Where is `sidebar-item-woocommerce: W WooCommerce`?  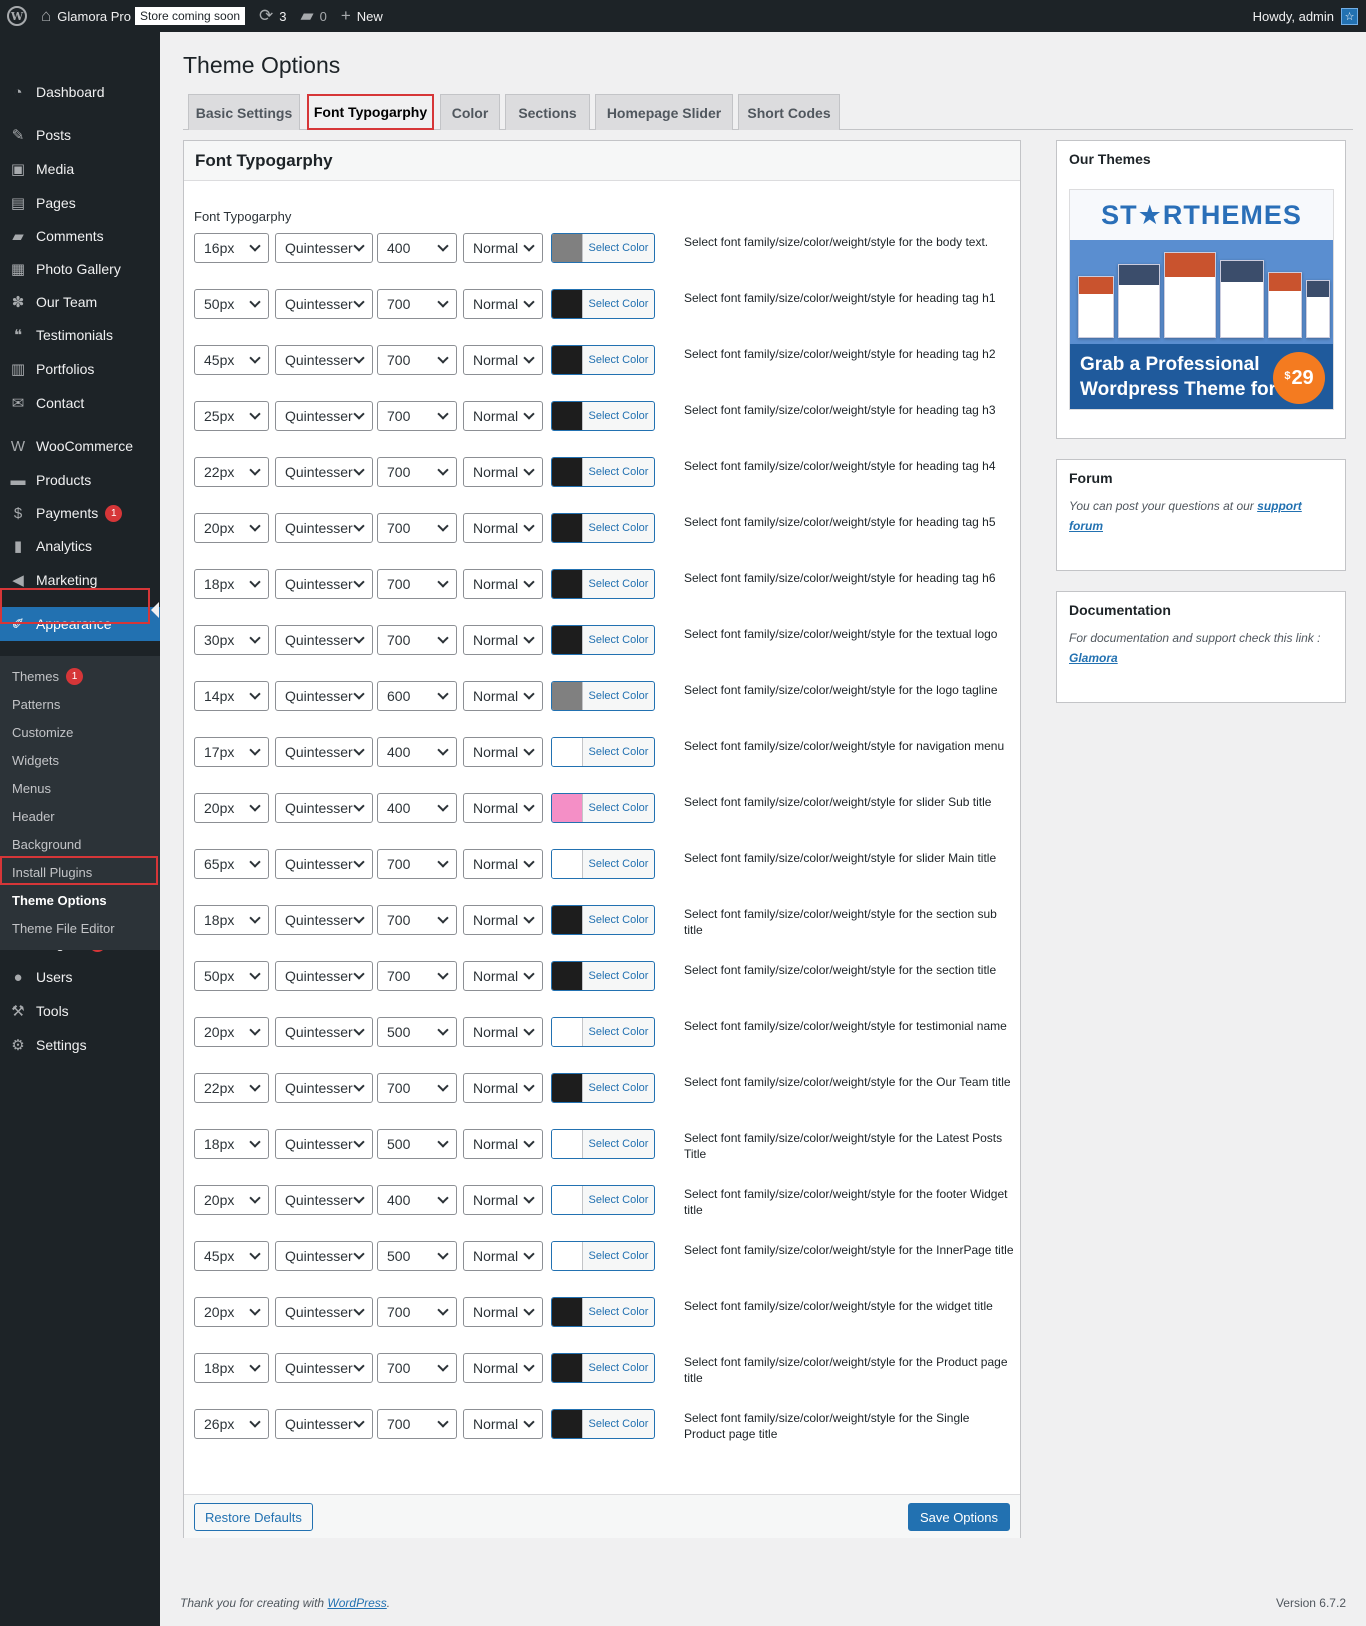 sidebar-item-woocommerce: W WooCommerce is located at coordinates (80, 446).